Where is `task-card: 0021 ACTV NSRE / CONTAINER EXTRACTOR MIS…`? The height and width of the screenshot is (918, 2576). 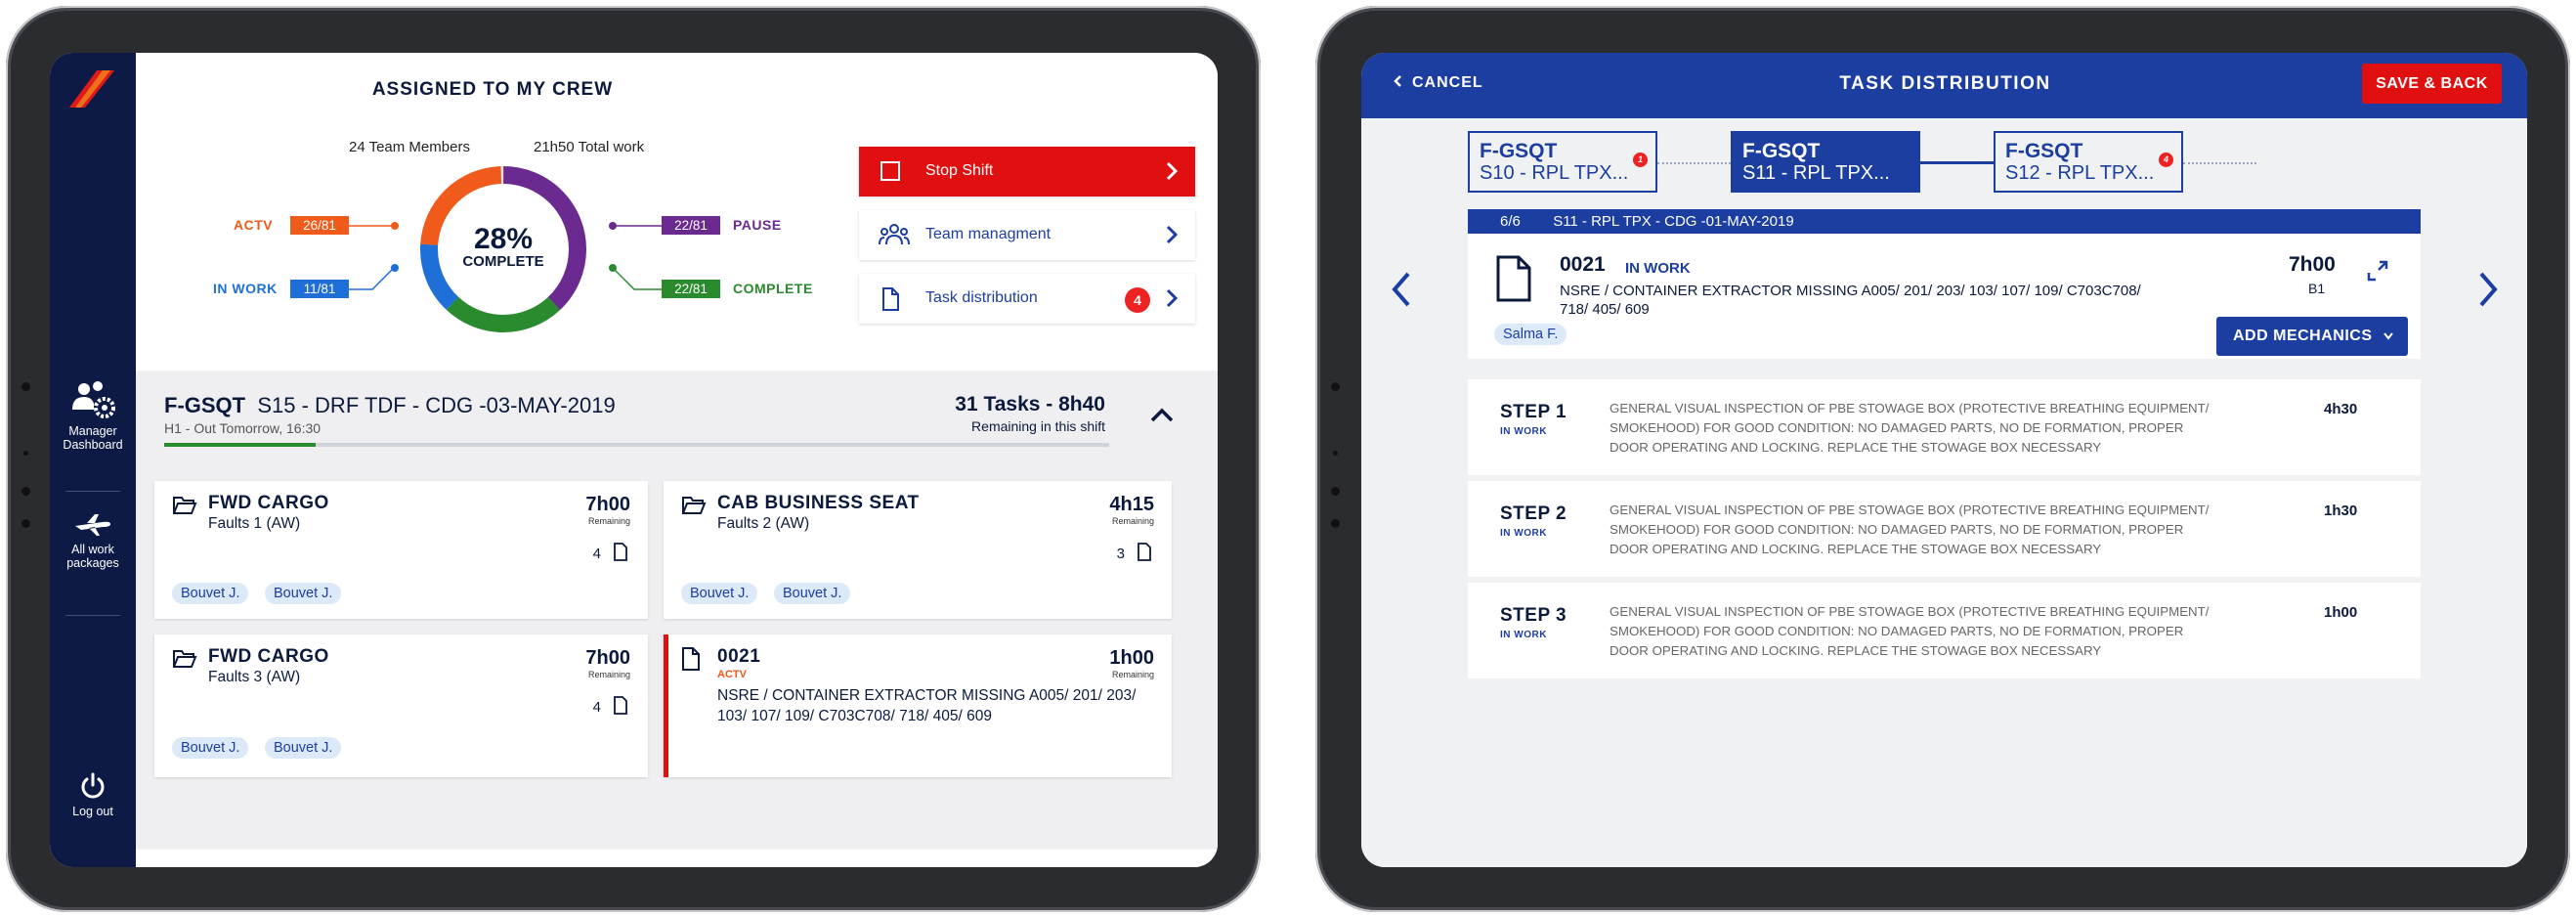 task-card: 0021 ACTV NSRE / CONTAINER EXTRACTOR MIS… is located at coordinates (918, 705).